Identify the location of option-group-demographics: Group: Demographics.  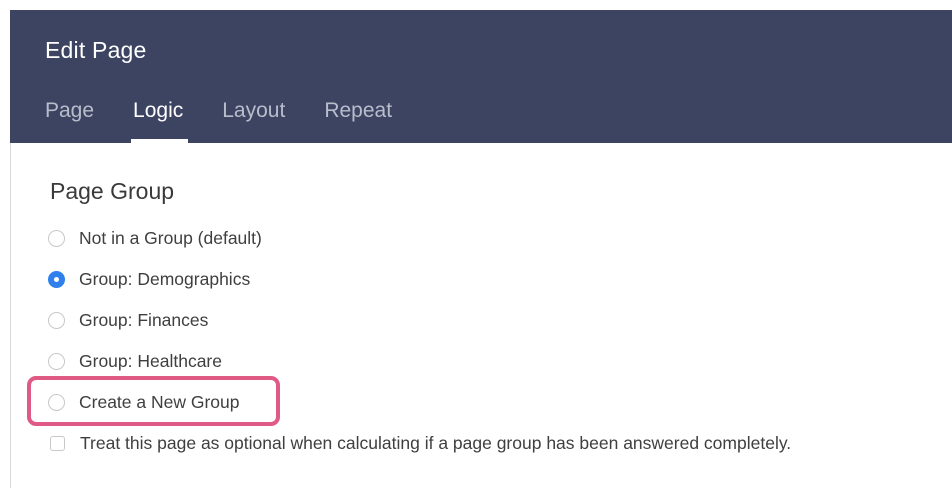
(149, 279).